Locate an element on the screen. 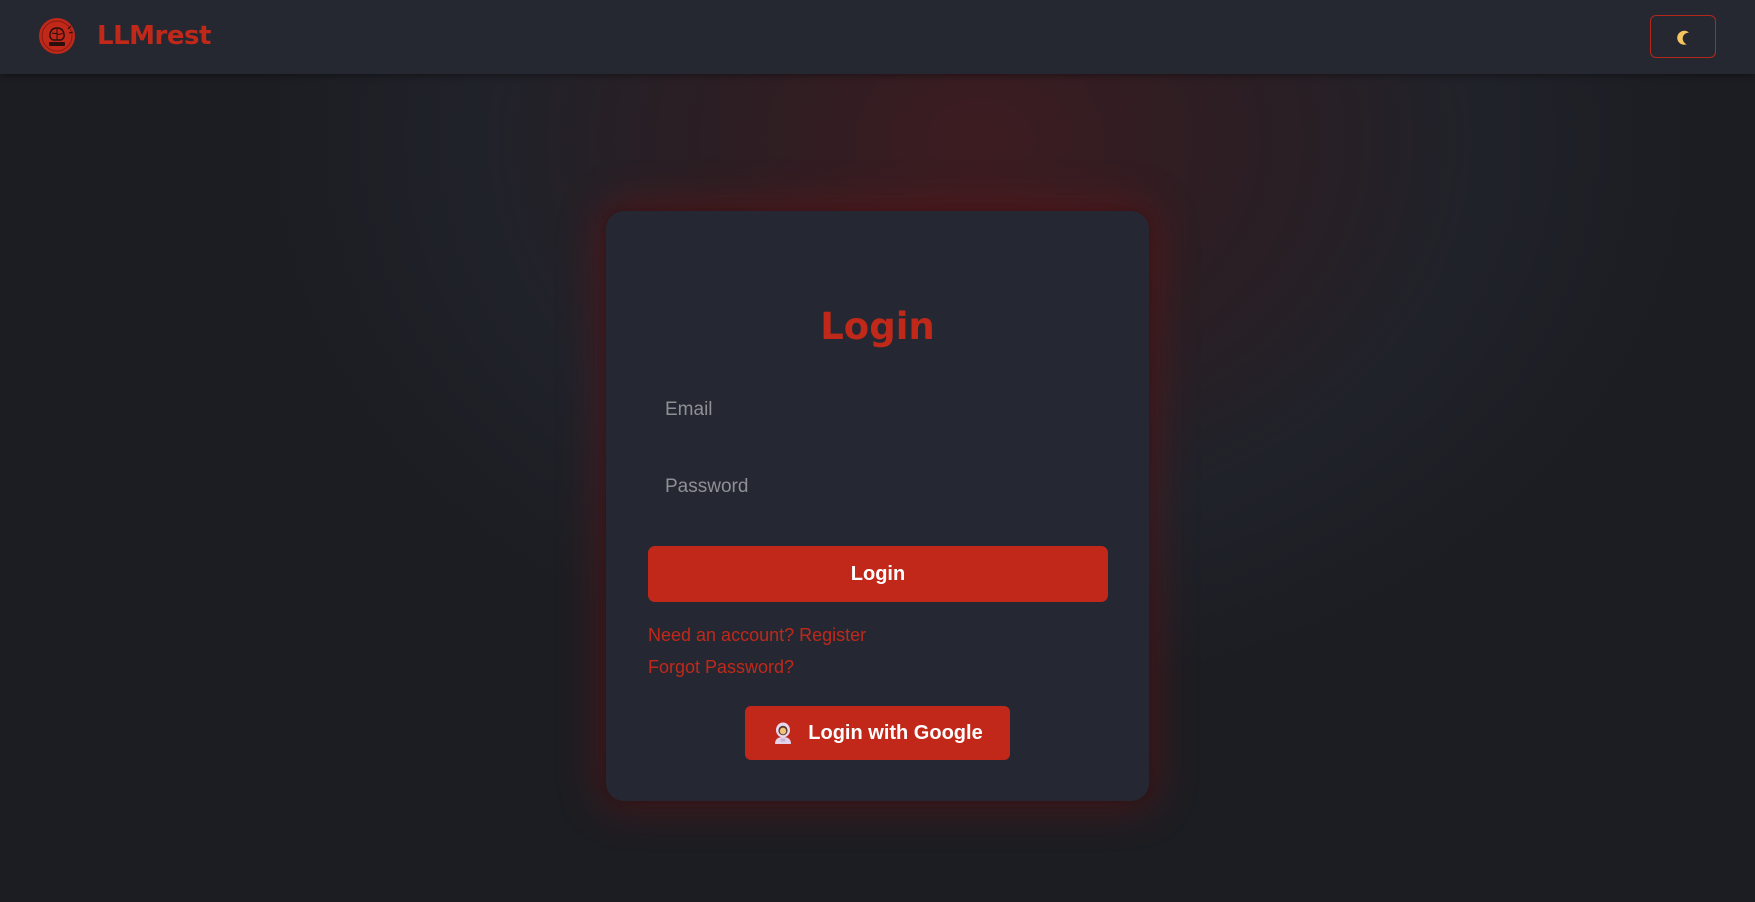 This screenshot has height=902, width=1755. top-navbar: LLMrest is located at coordinates (877, 37).